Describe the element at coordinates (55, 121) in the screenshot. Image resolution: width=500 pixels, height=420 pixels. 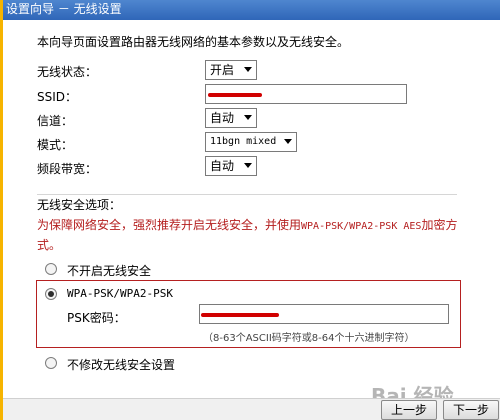
I see `channel-label: 信道：` at that location.